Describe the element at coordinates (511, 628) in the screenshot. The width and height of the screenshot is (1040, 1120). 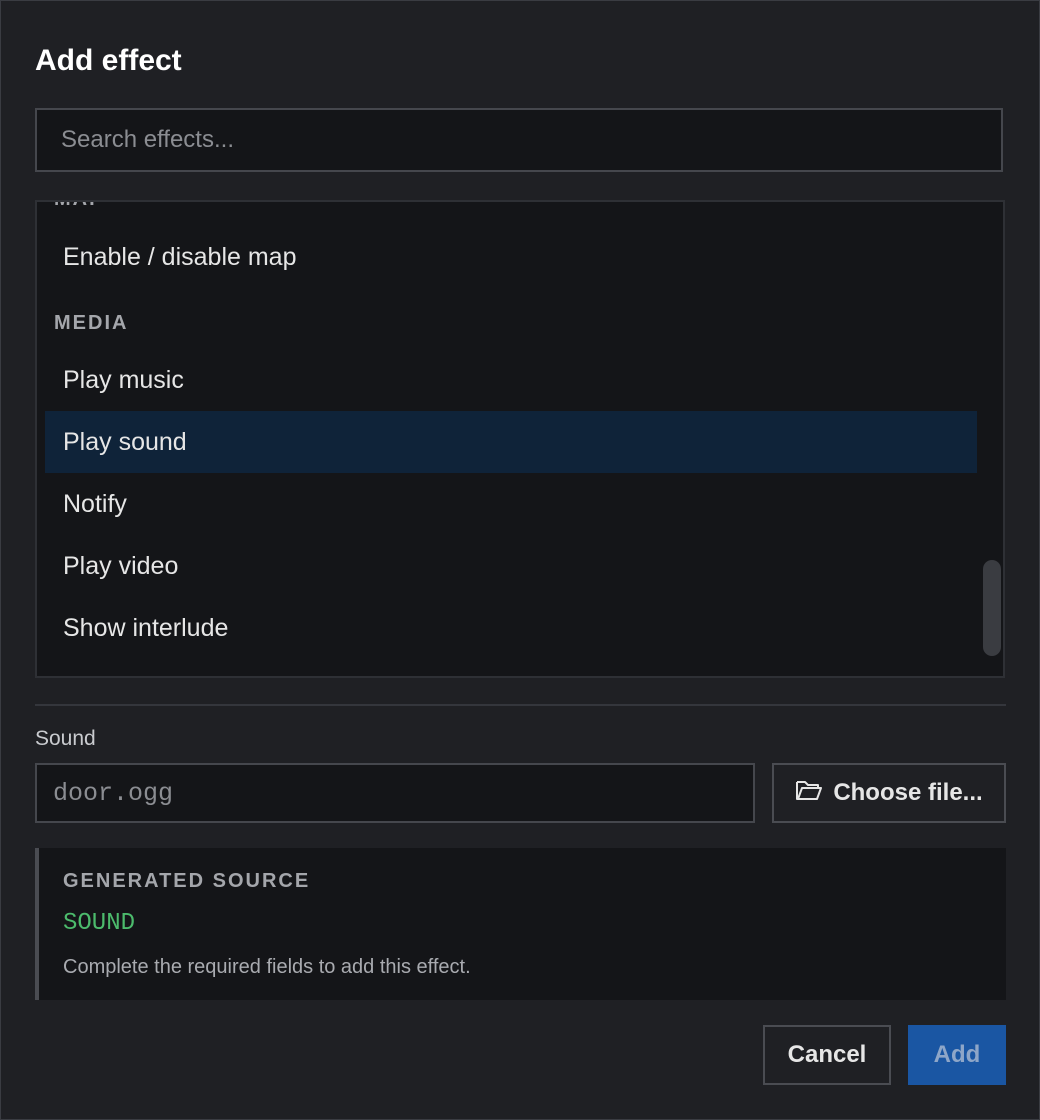
I see `list-item-show-interlude: Show interlude` at that location.